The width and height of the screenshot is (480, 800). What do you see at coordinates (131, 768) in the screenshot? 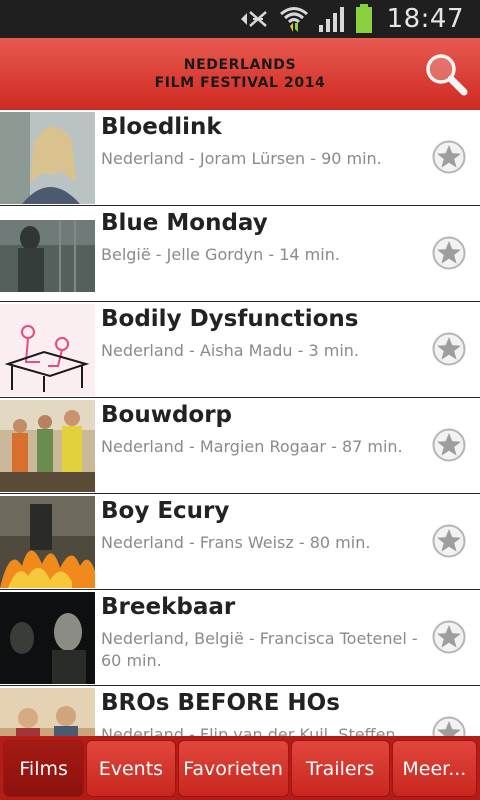
I see `tab-events: Events` at bounding box center [131, 768].